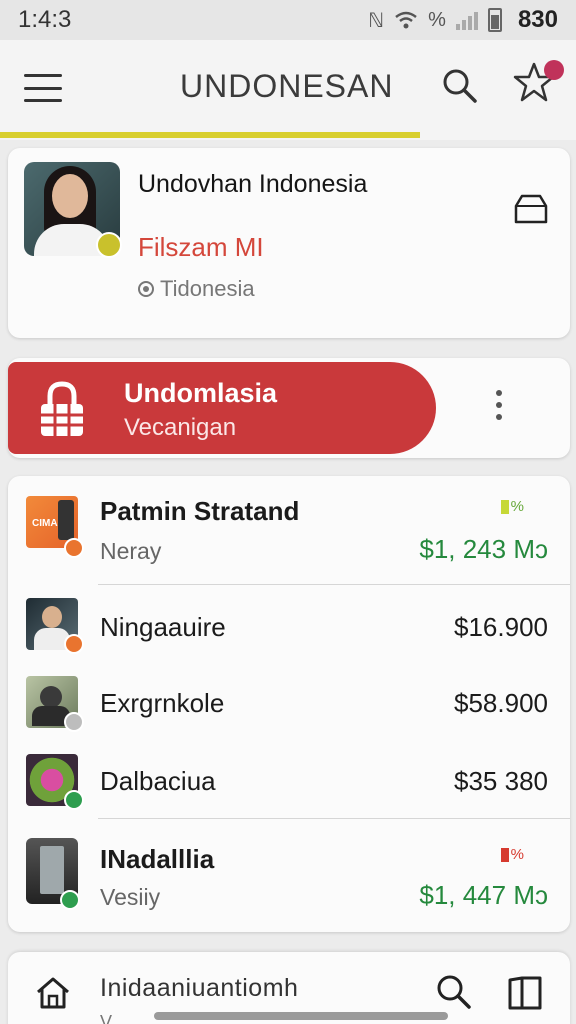  What do you see at coordinates (199, 988) in the screenshot?
I see `bottom-nav-label: Inidaaniuantiomh` at bounding box center [199, 988].